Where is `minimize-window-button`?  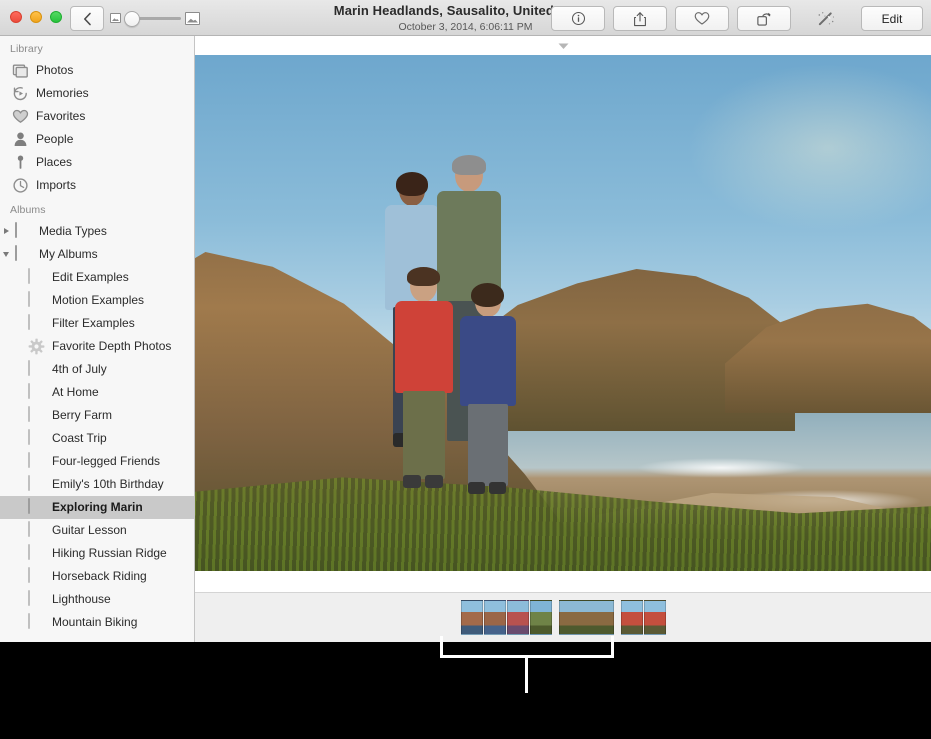
minimize-window-button is located at coordinates (36, 17).